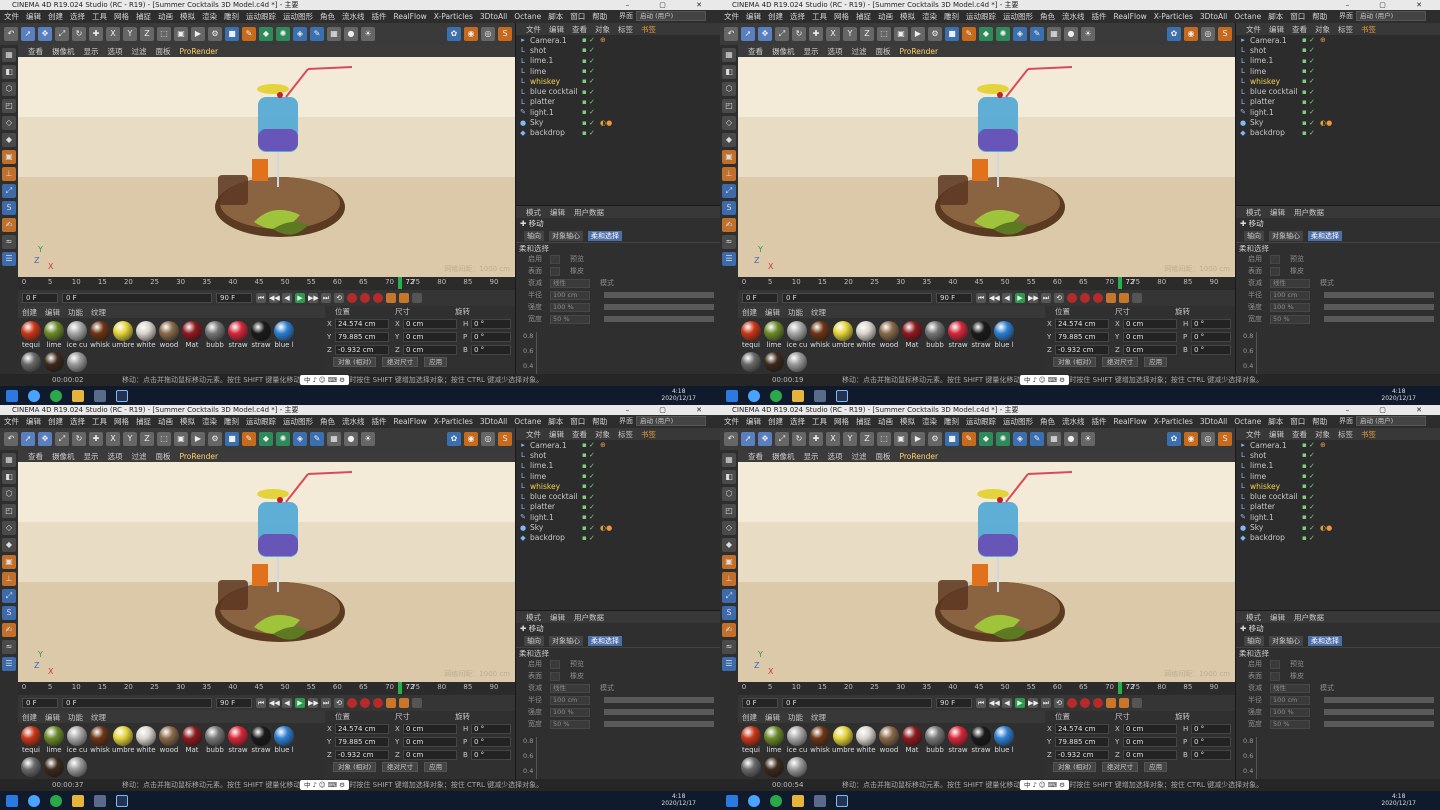 The height and width of the screenshot is (810, 1440). I want to click on material-swatch: ice cu, so click(797, 335).